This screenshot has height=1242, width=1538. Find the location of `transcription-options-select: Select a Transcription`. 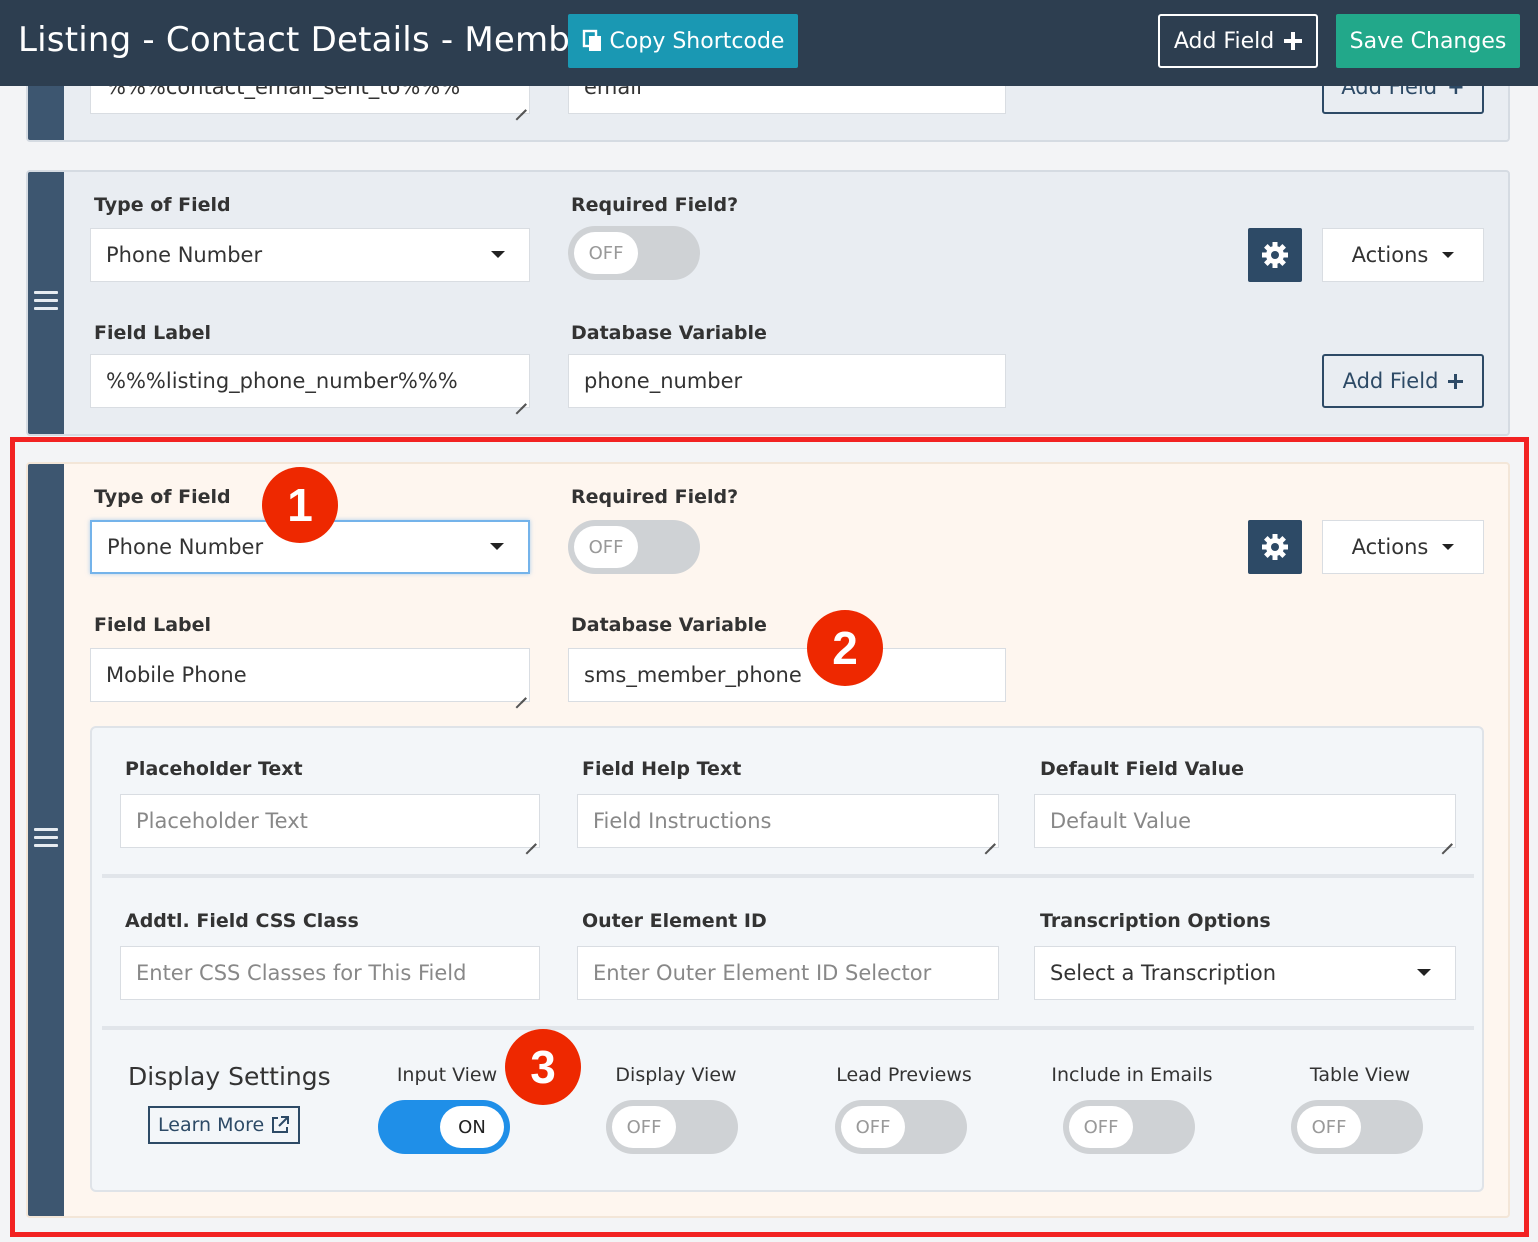

transcription-options-select: Select a Transcription is located at coordinates (1245, 973).